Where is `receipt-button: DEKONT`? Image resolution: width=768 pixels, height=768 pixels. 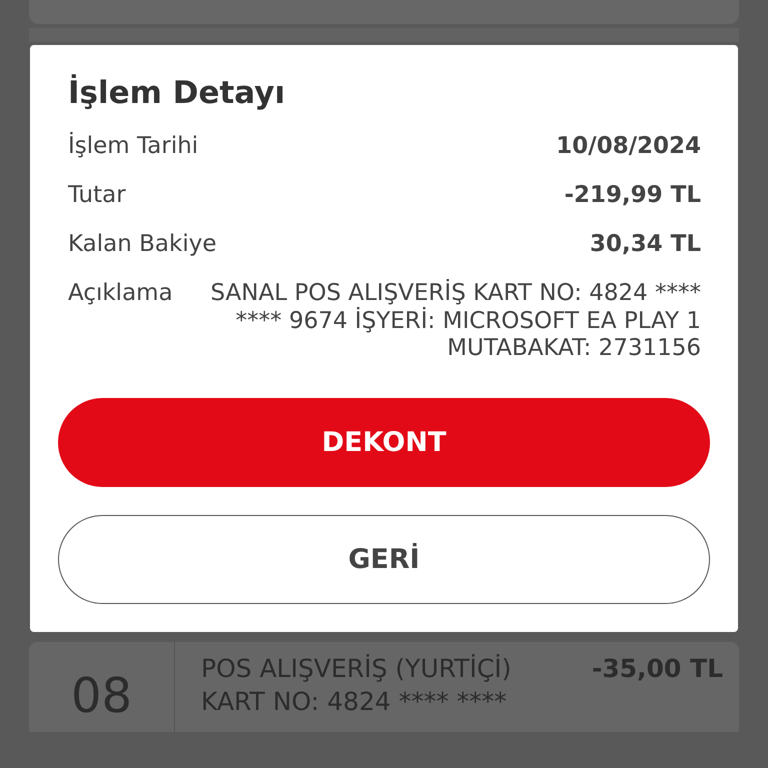
receipt-button: DEKONT is located at coordinates (384, 442).